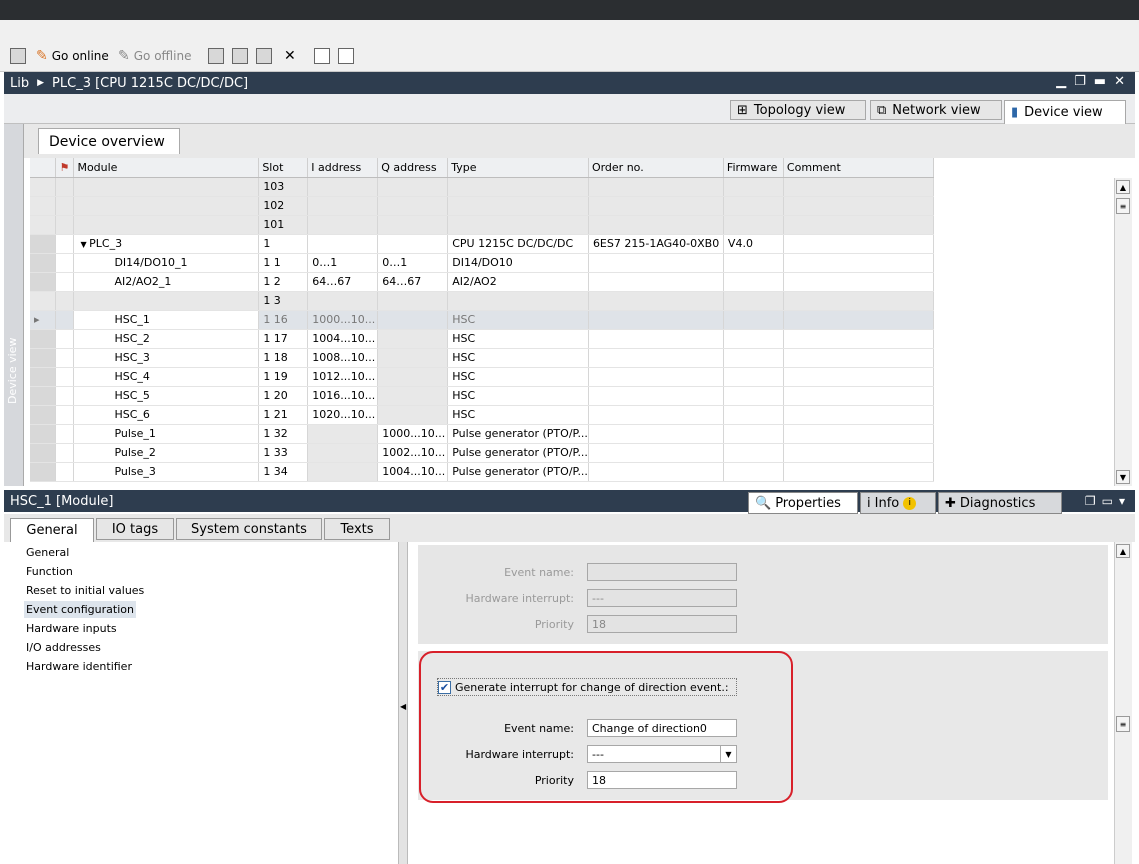 Image resolution: width=1139 pixels, height=864 pixels. Describe the element at coordinates (18, 56) in the screenshot. I see `toolbar-icon-a` at that location.